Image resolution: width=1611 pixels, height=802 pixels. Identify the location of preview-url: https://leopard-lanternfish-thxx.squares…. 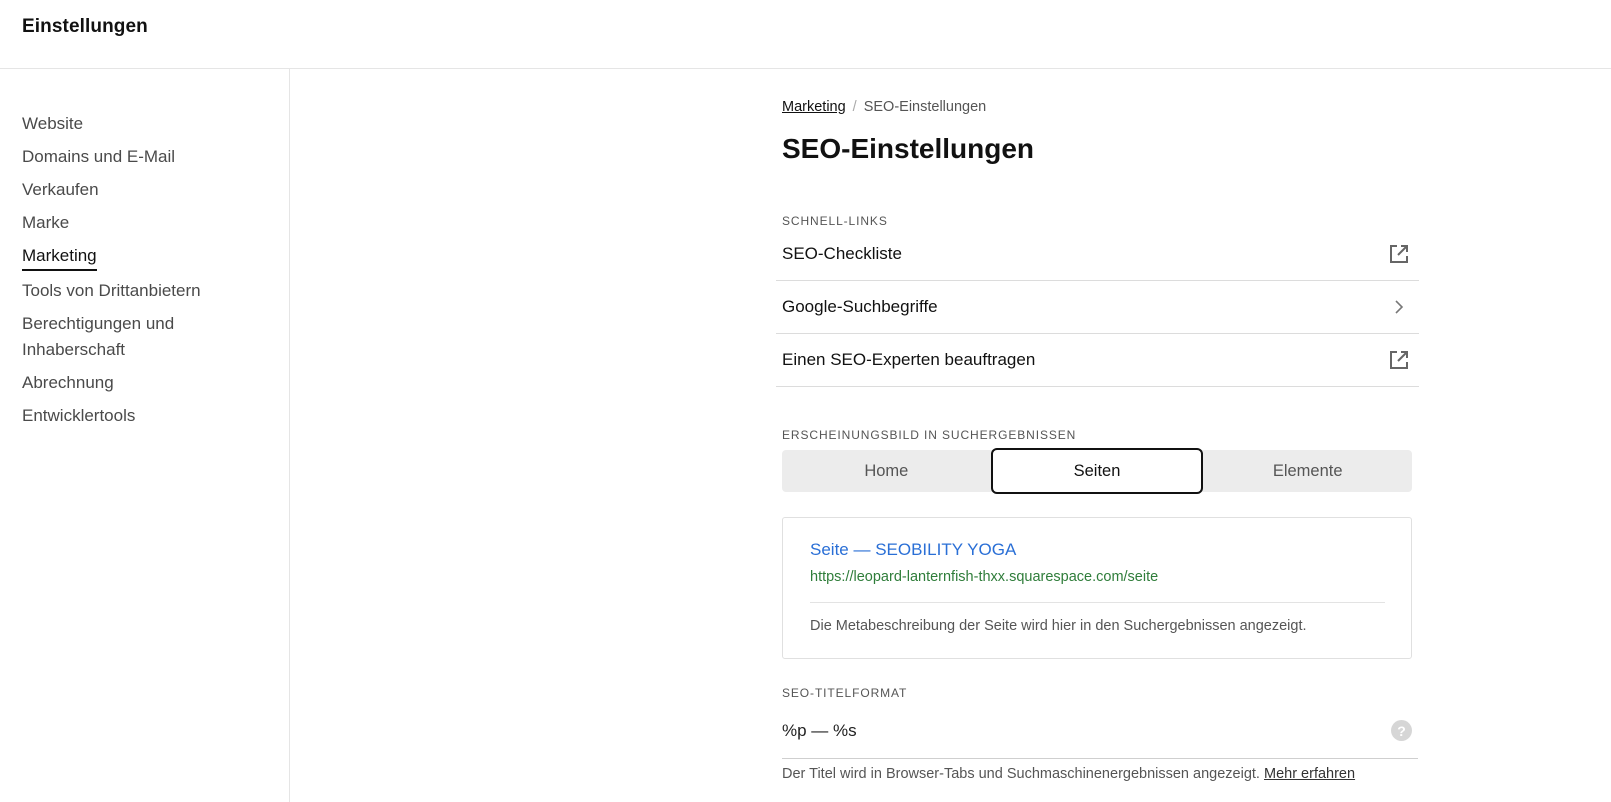
(984, 577).